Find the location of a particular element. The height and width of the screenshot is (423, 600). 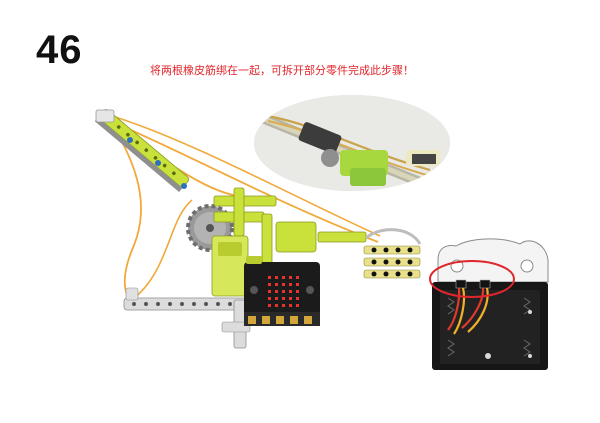

gripper is located at coordinates (392, 253).